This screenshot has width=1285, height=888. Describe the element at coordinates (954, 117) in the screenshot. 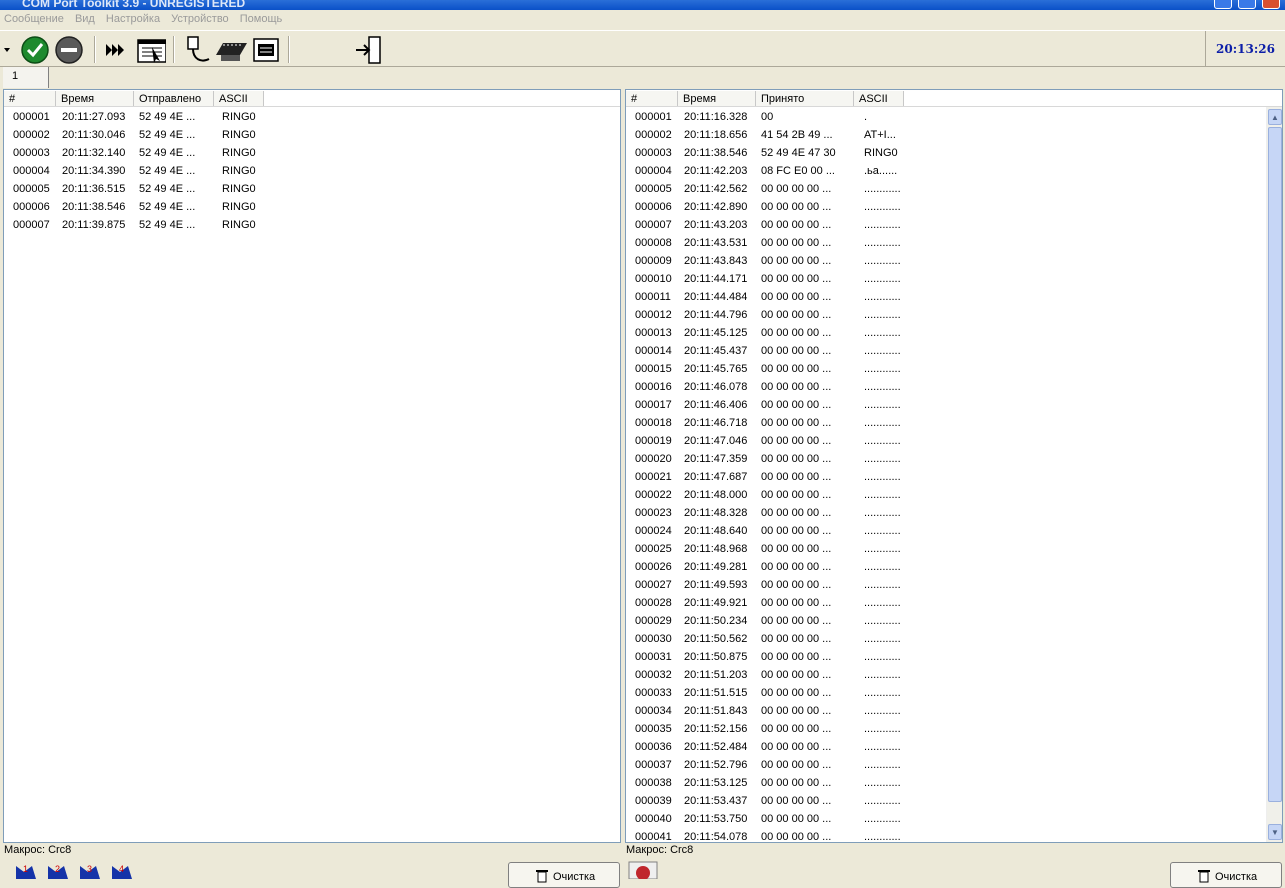

I see `table-row: 000001 20:11:16.328 00.` at that location.